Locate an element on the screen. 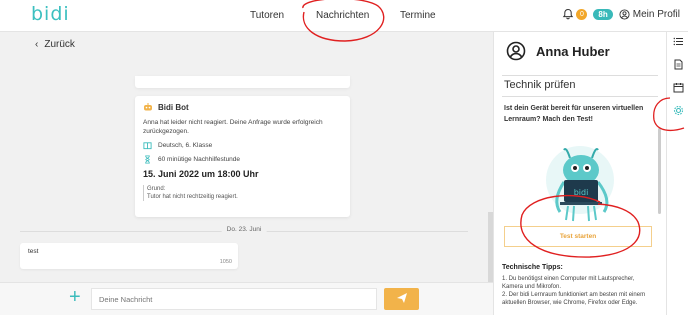 This screenshot has height=315, width=688. monster-laptop-illustration: bidi is located at coordinates (580, 184).